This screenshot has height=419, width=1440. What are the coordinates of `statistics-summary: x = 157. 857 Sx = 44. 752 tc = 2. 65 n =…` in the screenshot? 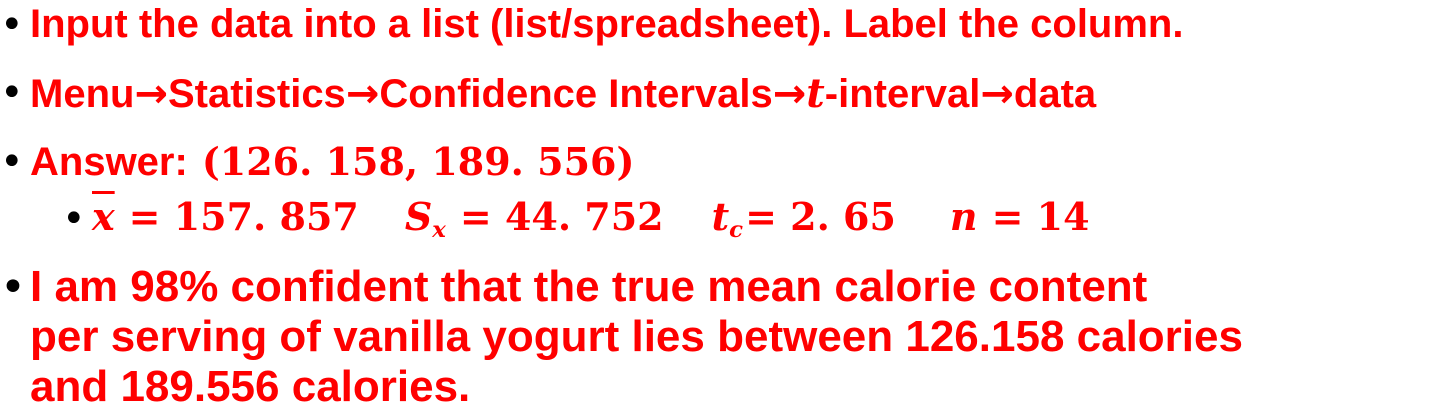 It's located at (591, 218).